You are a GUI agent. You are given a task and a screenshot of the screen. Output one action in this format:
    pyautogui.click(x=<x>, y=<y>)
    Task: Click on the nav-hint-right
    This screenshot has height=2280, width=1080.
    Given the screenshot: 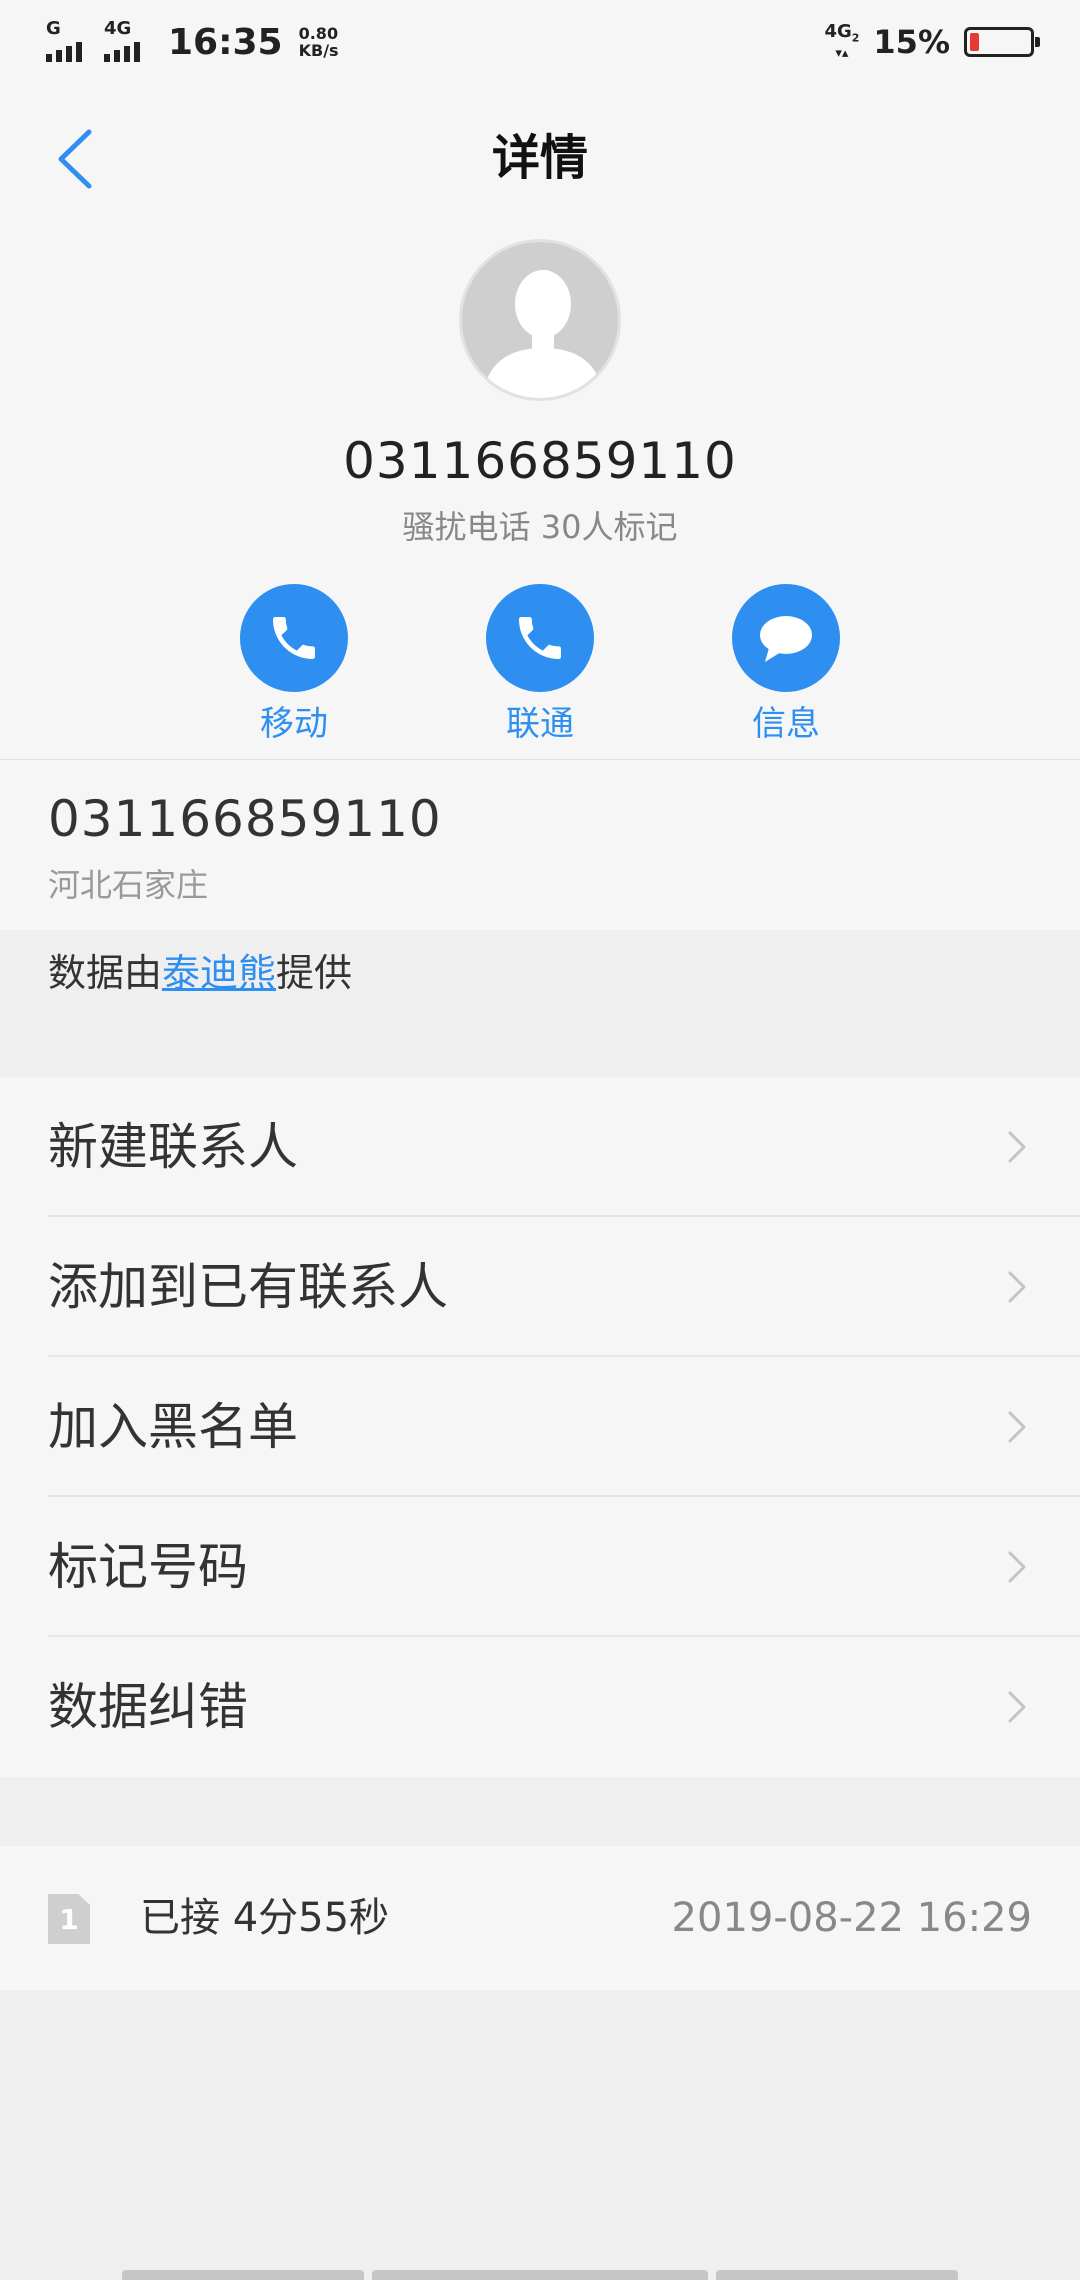 What is the action you would take?
    pyautogui.click(x=837, y=2275)
    